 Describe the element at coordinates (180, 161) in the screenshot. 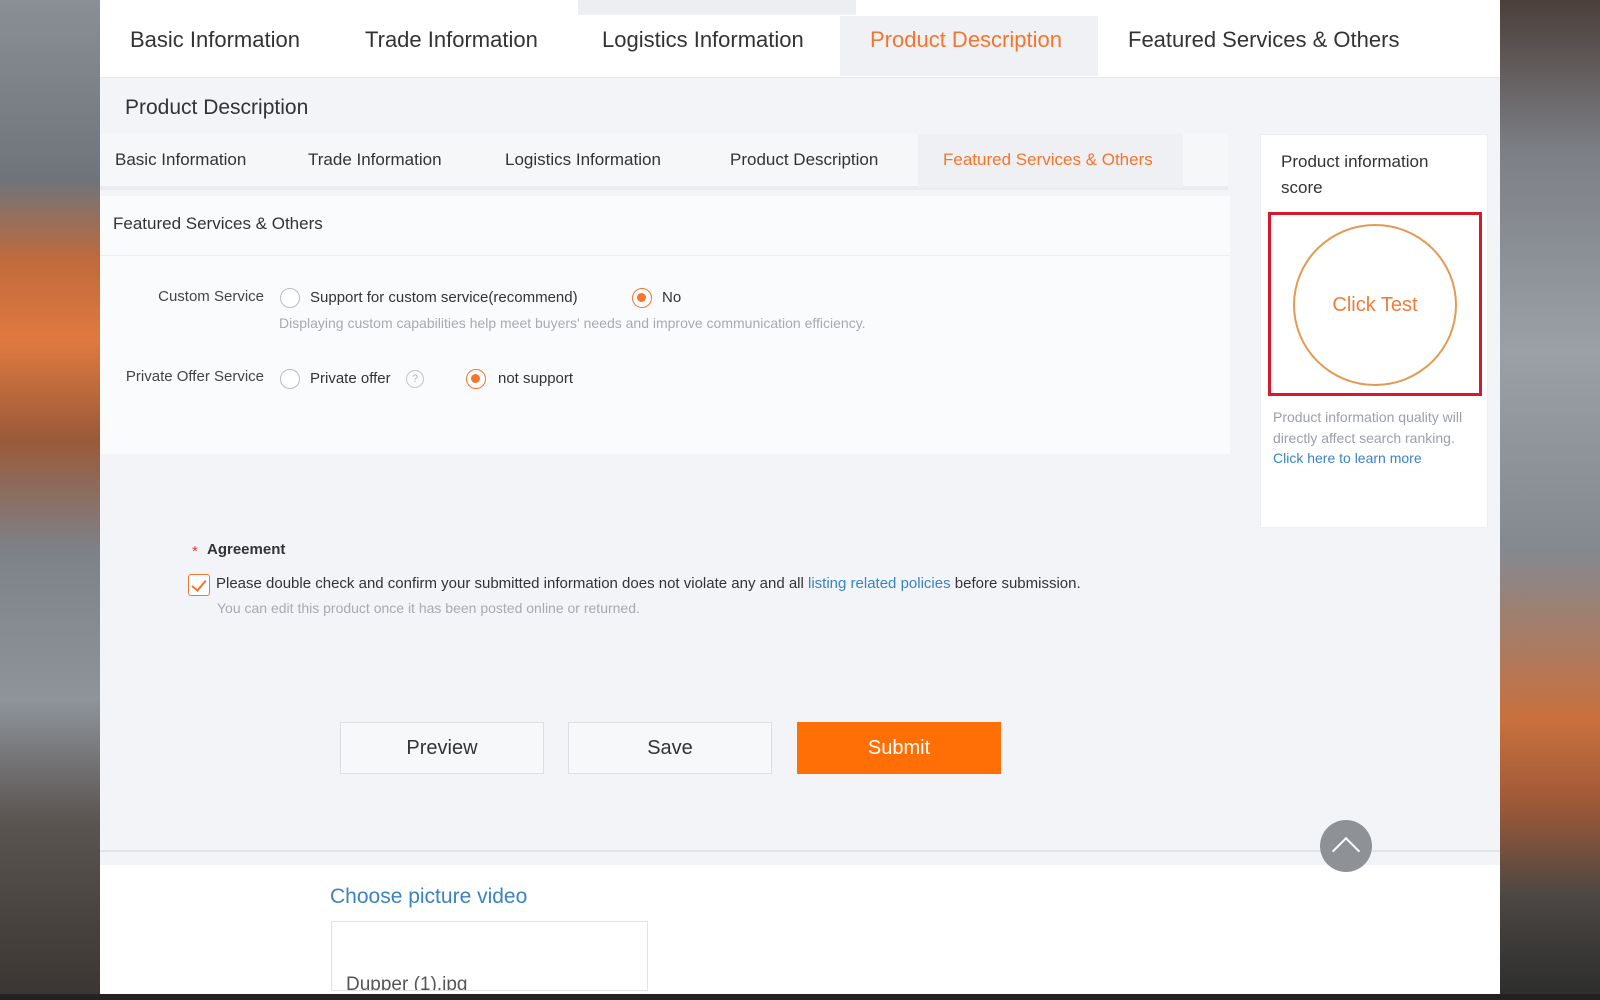

I see `inner-tab-basic-information: Basic Information` at that location.